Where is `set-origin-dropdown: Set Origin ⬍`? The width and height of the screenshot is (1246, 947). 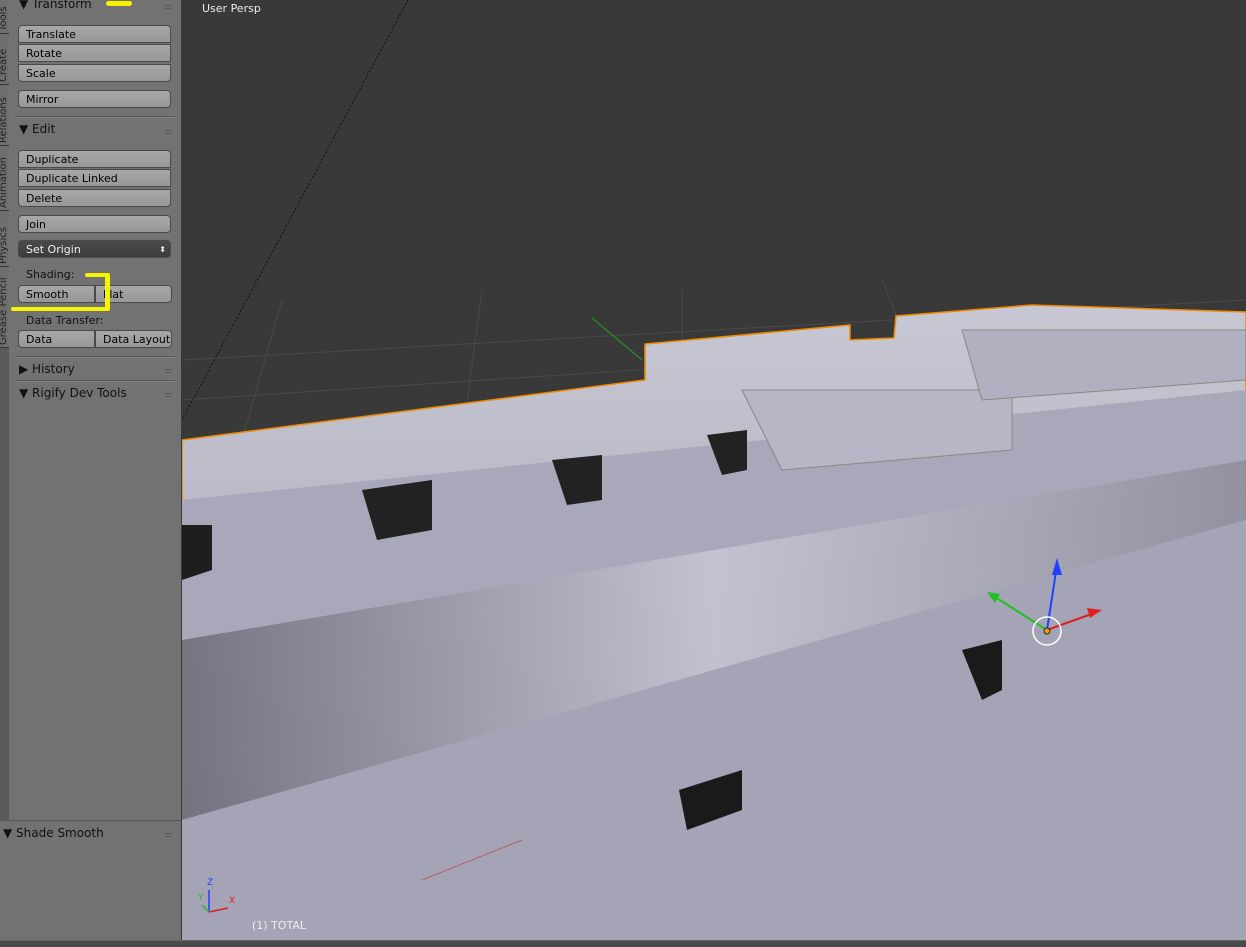 set-origin-dropdown: Set Origin ⬍ is located at coordinates (94, 249).